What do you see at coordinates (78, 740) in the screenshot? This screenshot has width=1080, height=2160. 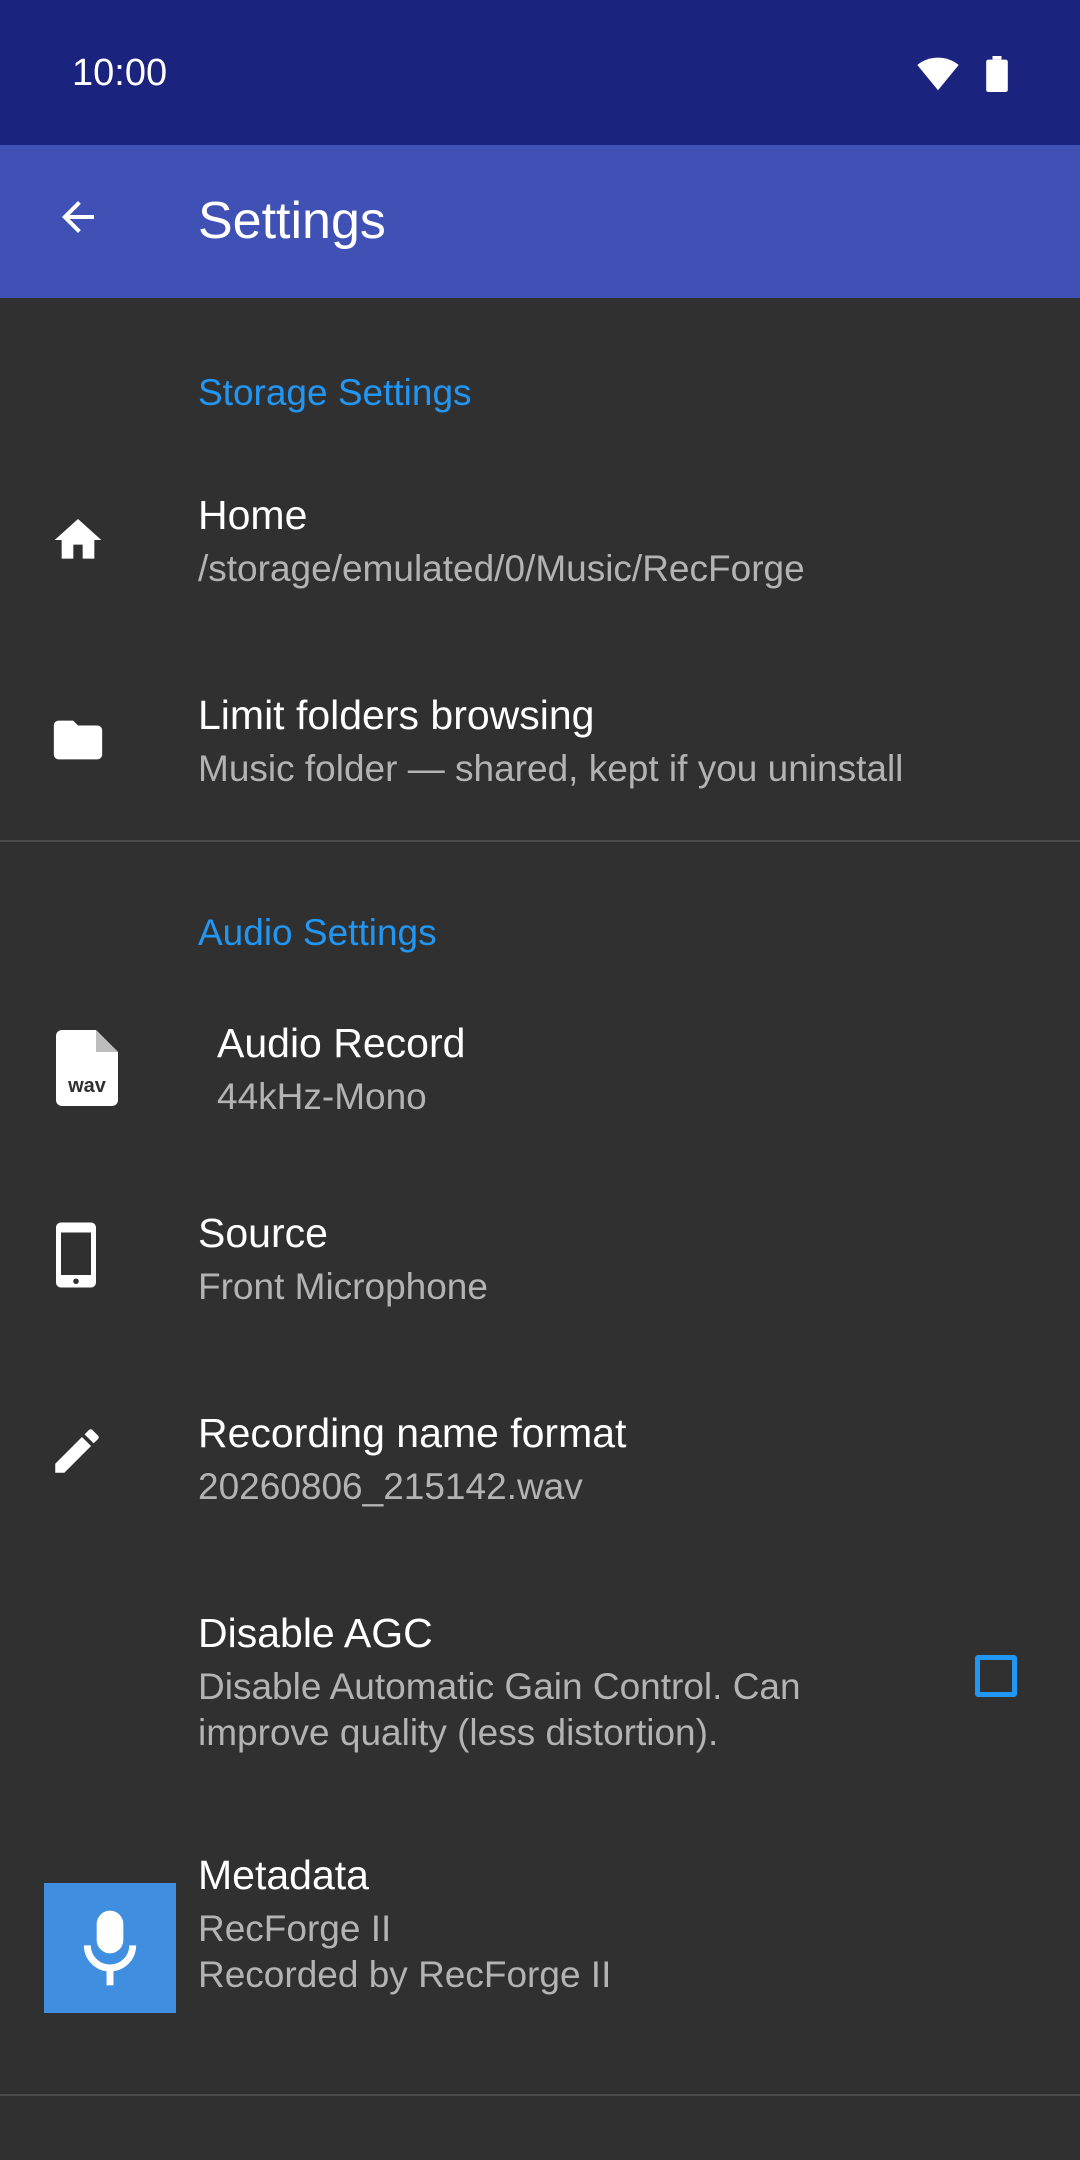 I see `folder-icon` at bounding box center [78, 740].